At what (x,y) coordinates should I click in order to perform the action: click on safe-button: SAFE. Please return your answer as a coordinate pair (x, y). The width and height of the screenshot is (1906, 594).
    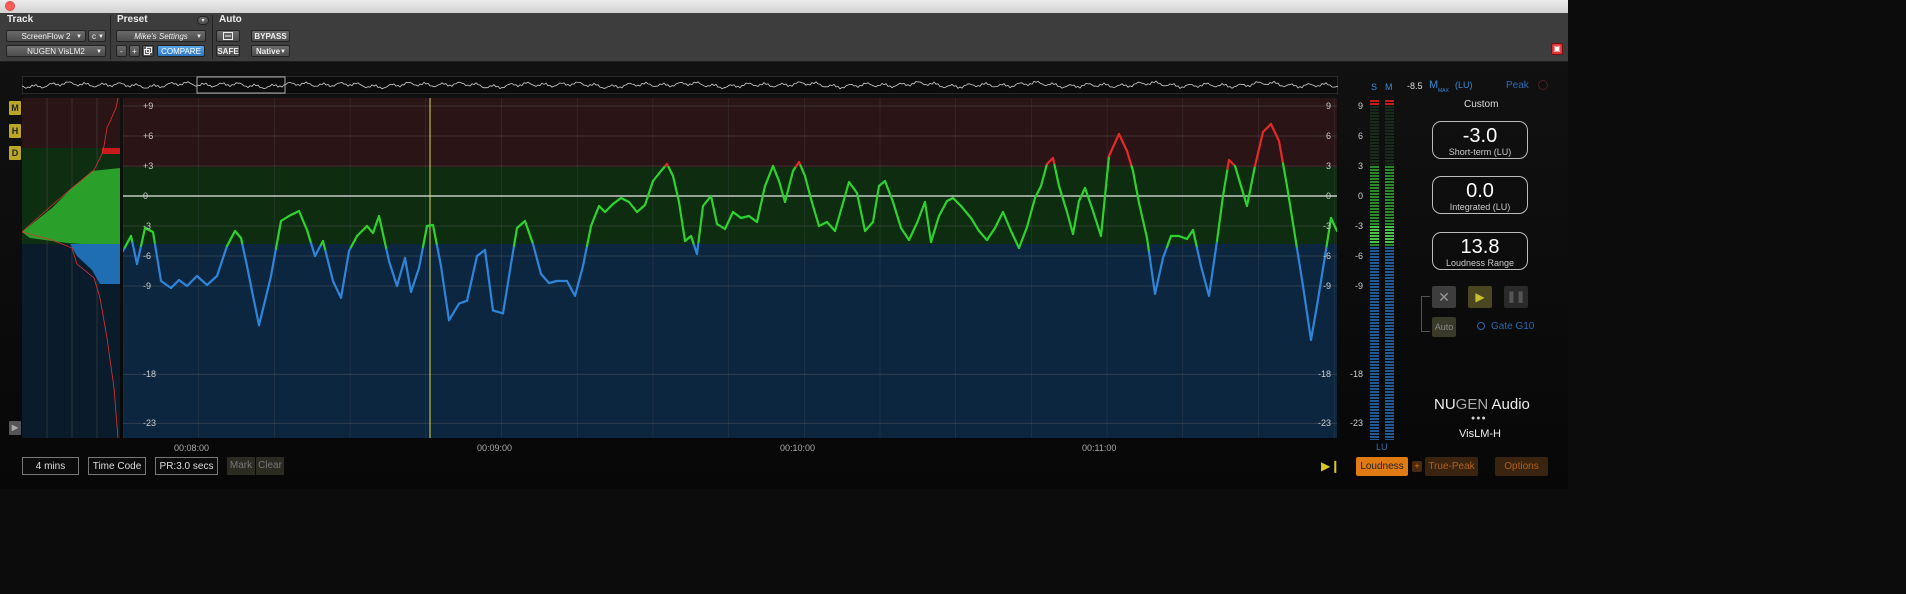
    Looking at the image, I should click on (228, 51).